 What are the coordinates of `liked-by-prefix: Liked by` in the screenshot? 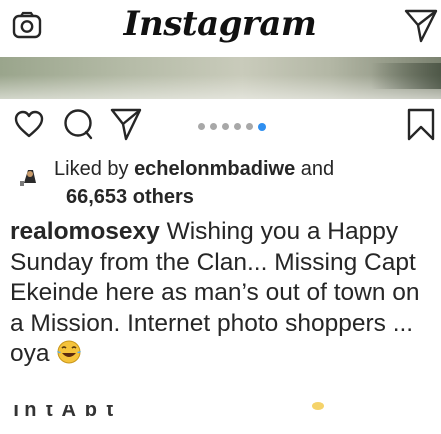 It's located at (94, 169).